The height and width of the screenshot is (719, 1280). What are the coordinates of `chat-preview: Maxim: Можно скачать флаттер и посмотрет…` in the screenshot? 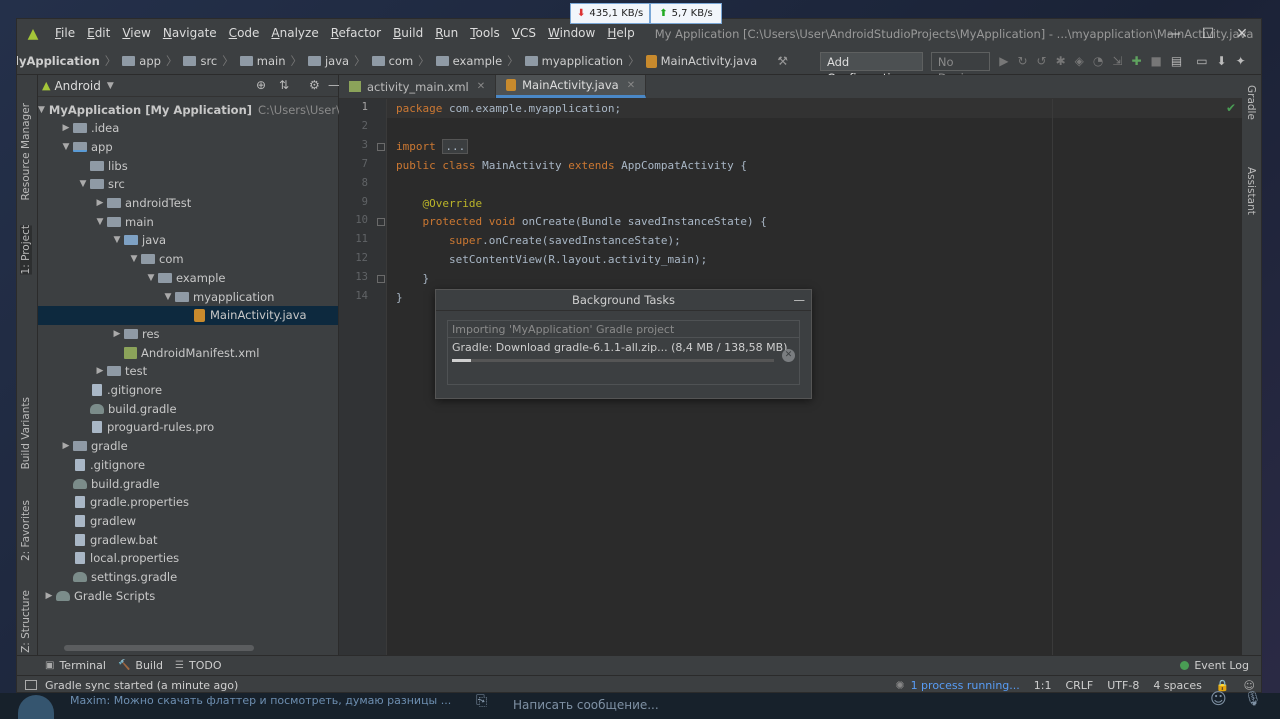 It's located at (260, 700).